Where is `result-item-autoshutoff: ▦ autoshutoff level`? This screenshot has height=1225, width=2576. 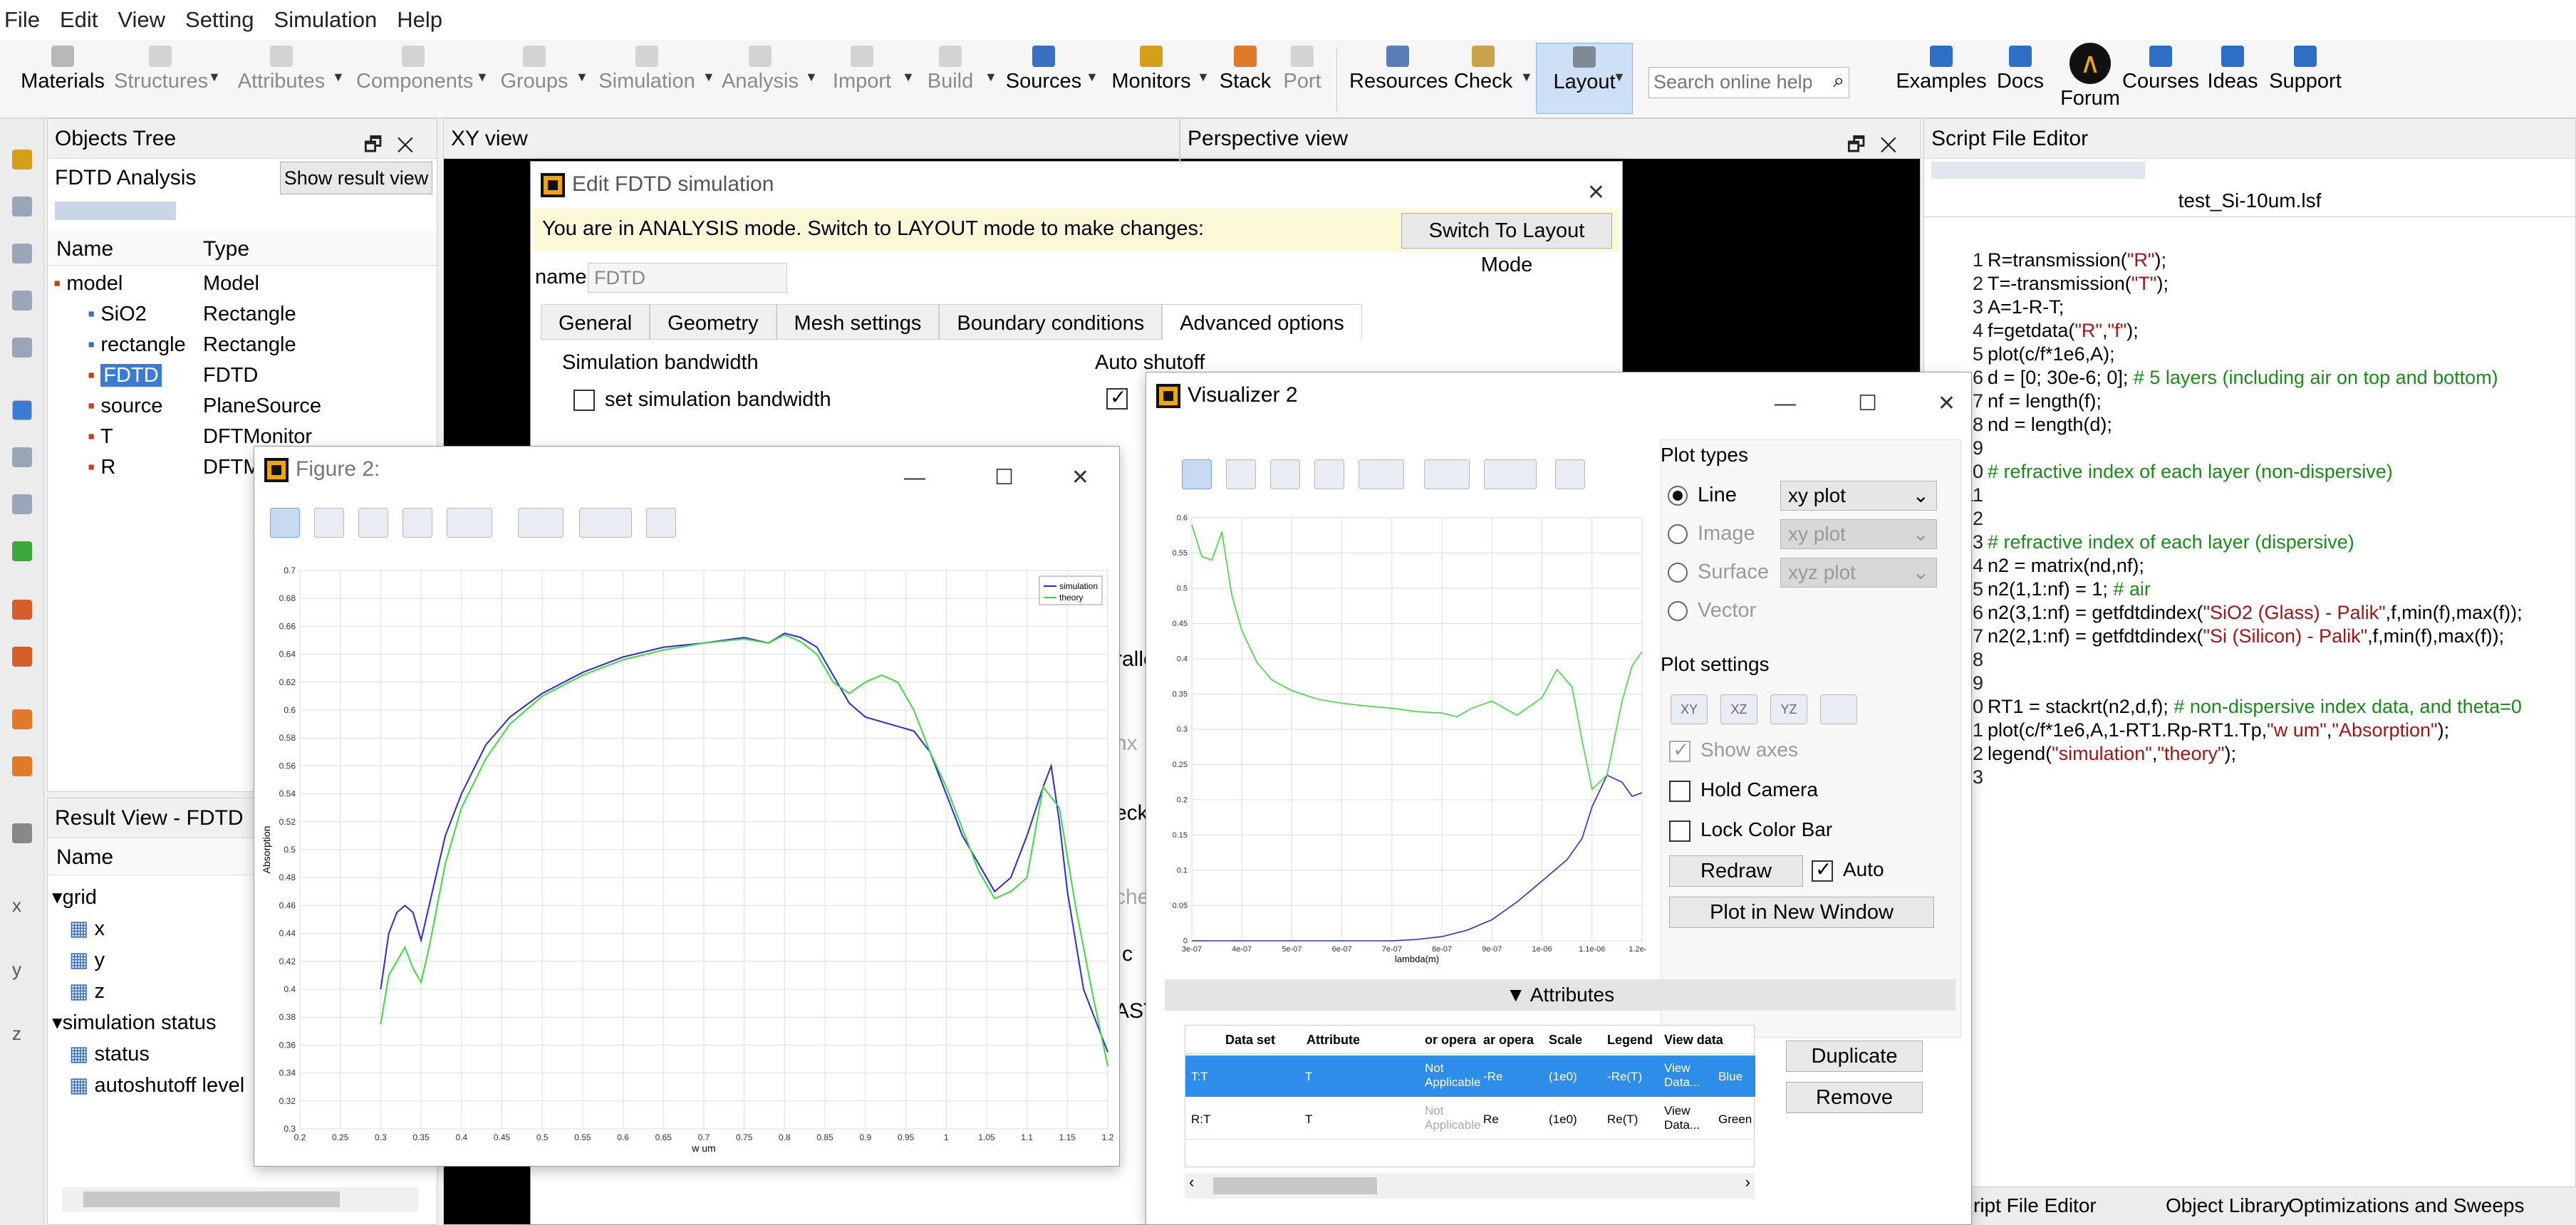 result-item-autoshutoff: ▦ autoshutoff level is located at coordinates (156, 1085).